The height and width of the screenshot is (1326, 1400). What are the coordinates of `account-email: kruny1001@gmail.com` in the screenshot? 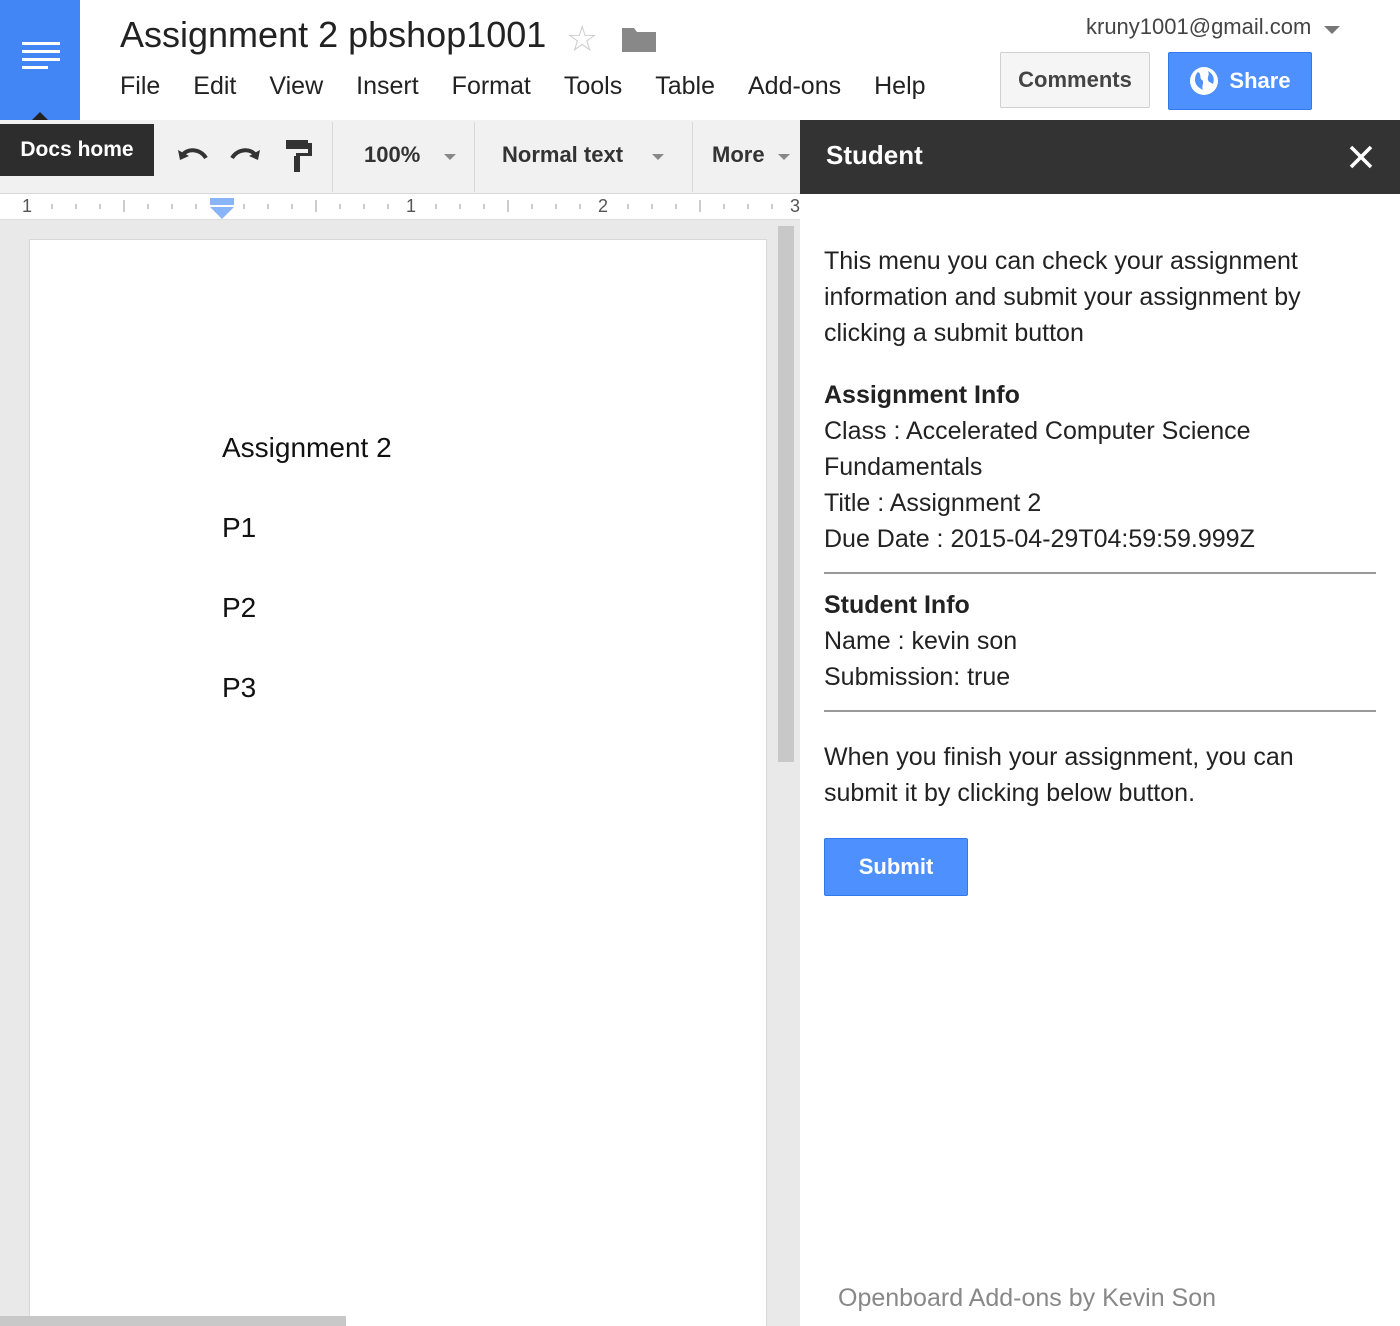 It's located at (1198, 27).